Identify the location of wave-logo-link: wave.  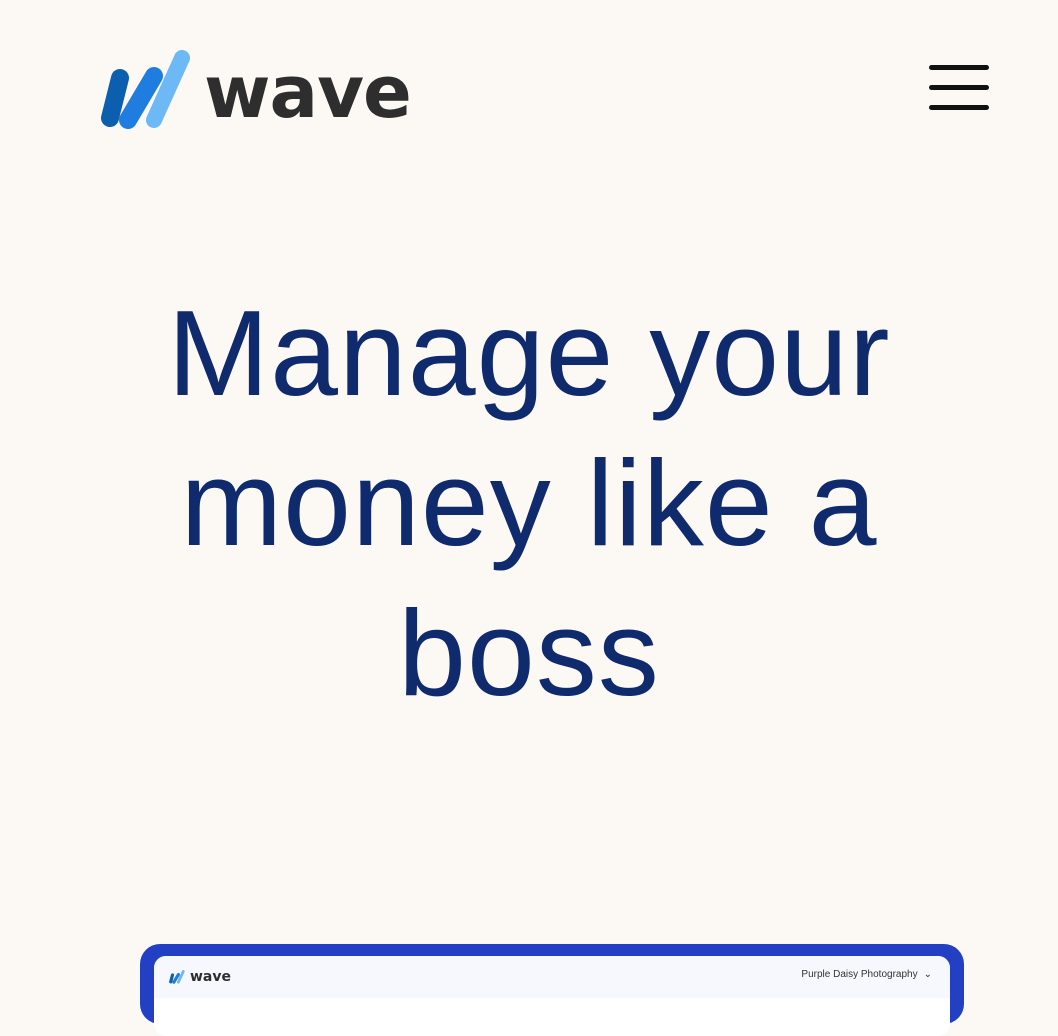
(254, 90).